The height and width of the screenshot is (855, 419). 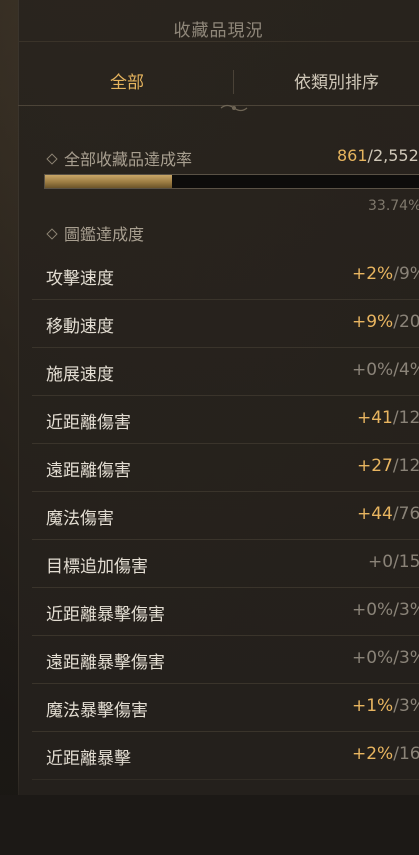 I want to click on stat-row: 近距離傷害 +41/124, so click(x=225, y=420).